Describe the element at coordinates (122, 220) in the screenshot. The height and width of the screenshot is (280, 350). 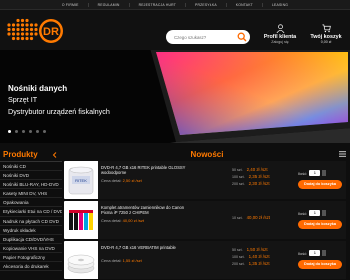
I see `retail-price: Cena detal: 40,00 zł /szt` at that location.